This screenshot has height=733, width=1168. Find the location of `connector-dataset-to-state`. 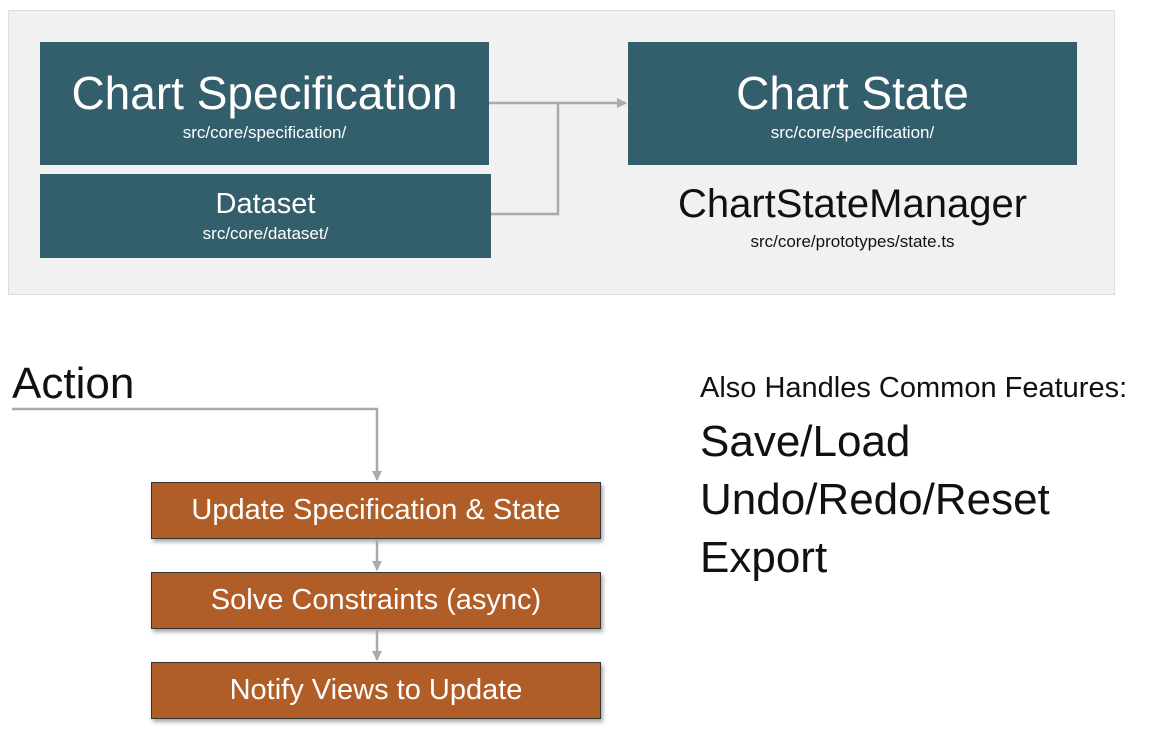

connector-dataset-to-state is located at coordinates (525, 159).